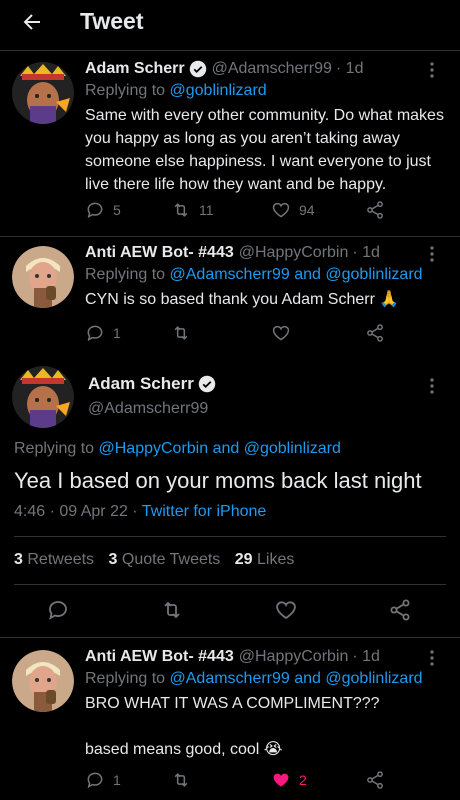 The width and height of the screenshot is (460, 800). Describe the element at coordinates (230, 536) in the screenshot. I see `stats-divider-top` at that location.